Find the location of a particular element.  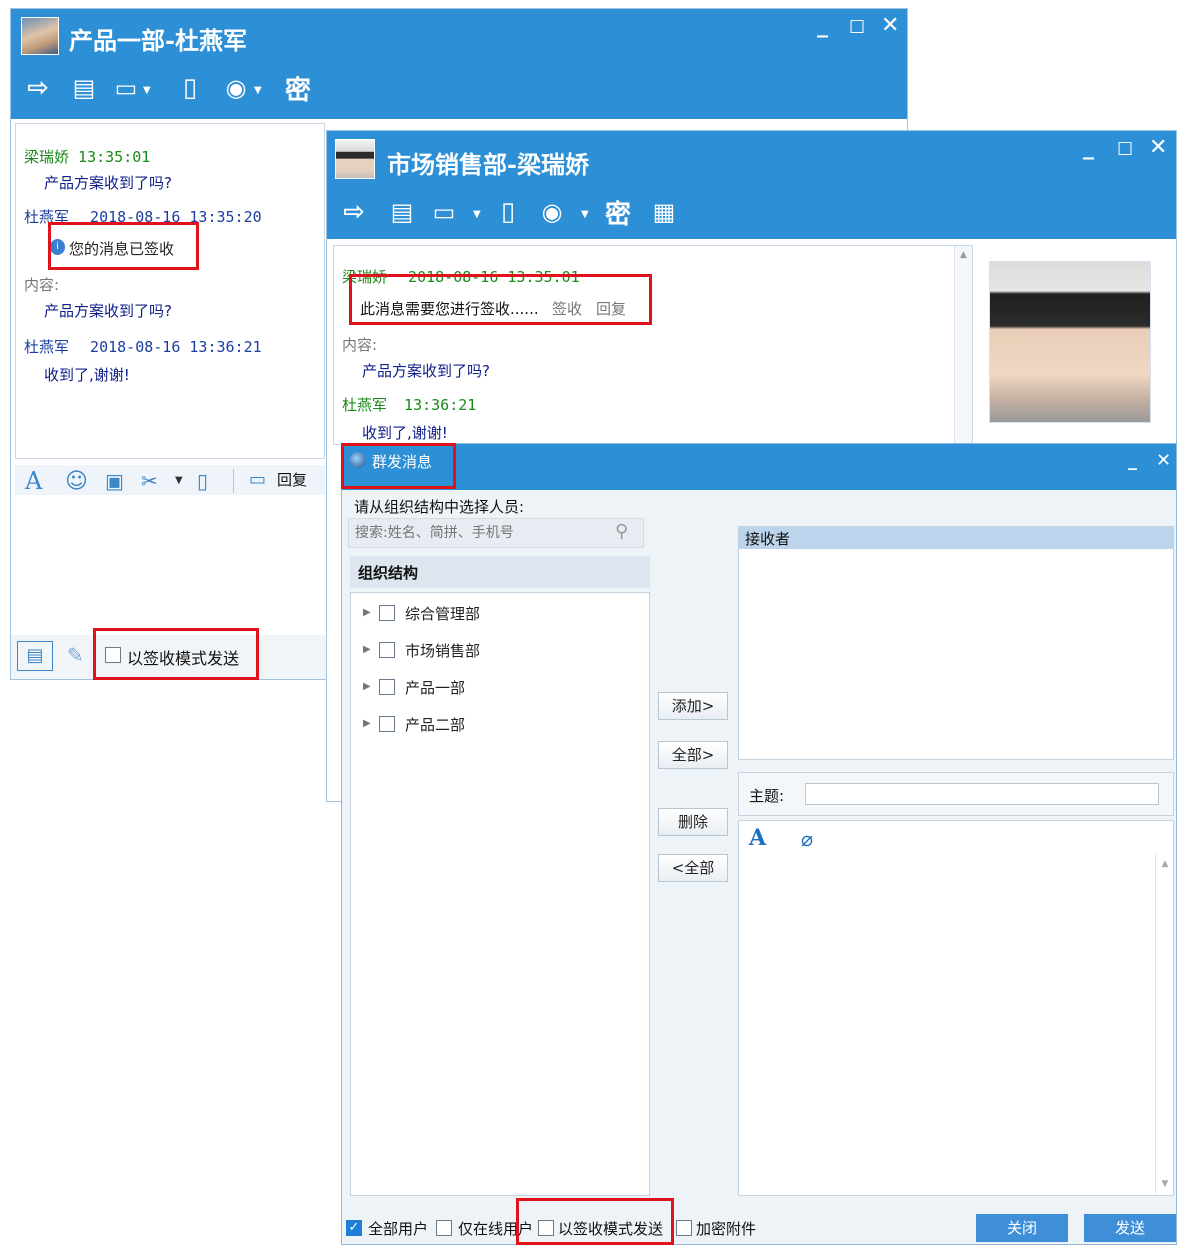

screenshot-icon: ✂ is located at coordinates (149, 481).